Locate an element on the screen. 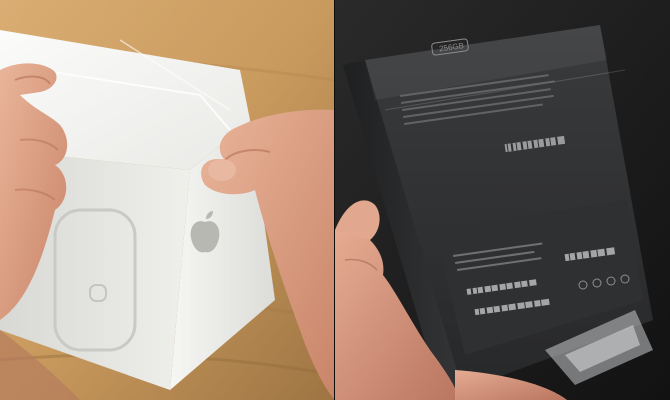 Image resolution: width=670 pixels, height=400 pixels. thumbnail is located at coordinates (222, 170).